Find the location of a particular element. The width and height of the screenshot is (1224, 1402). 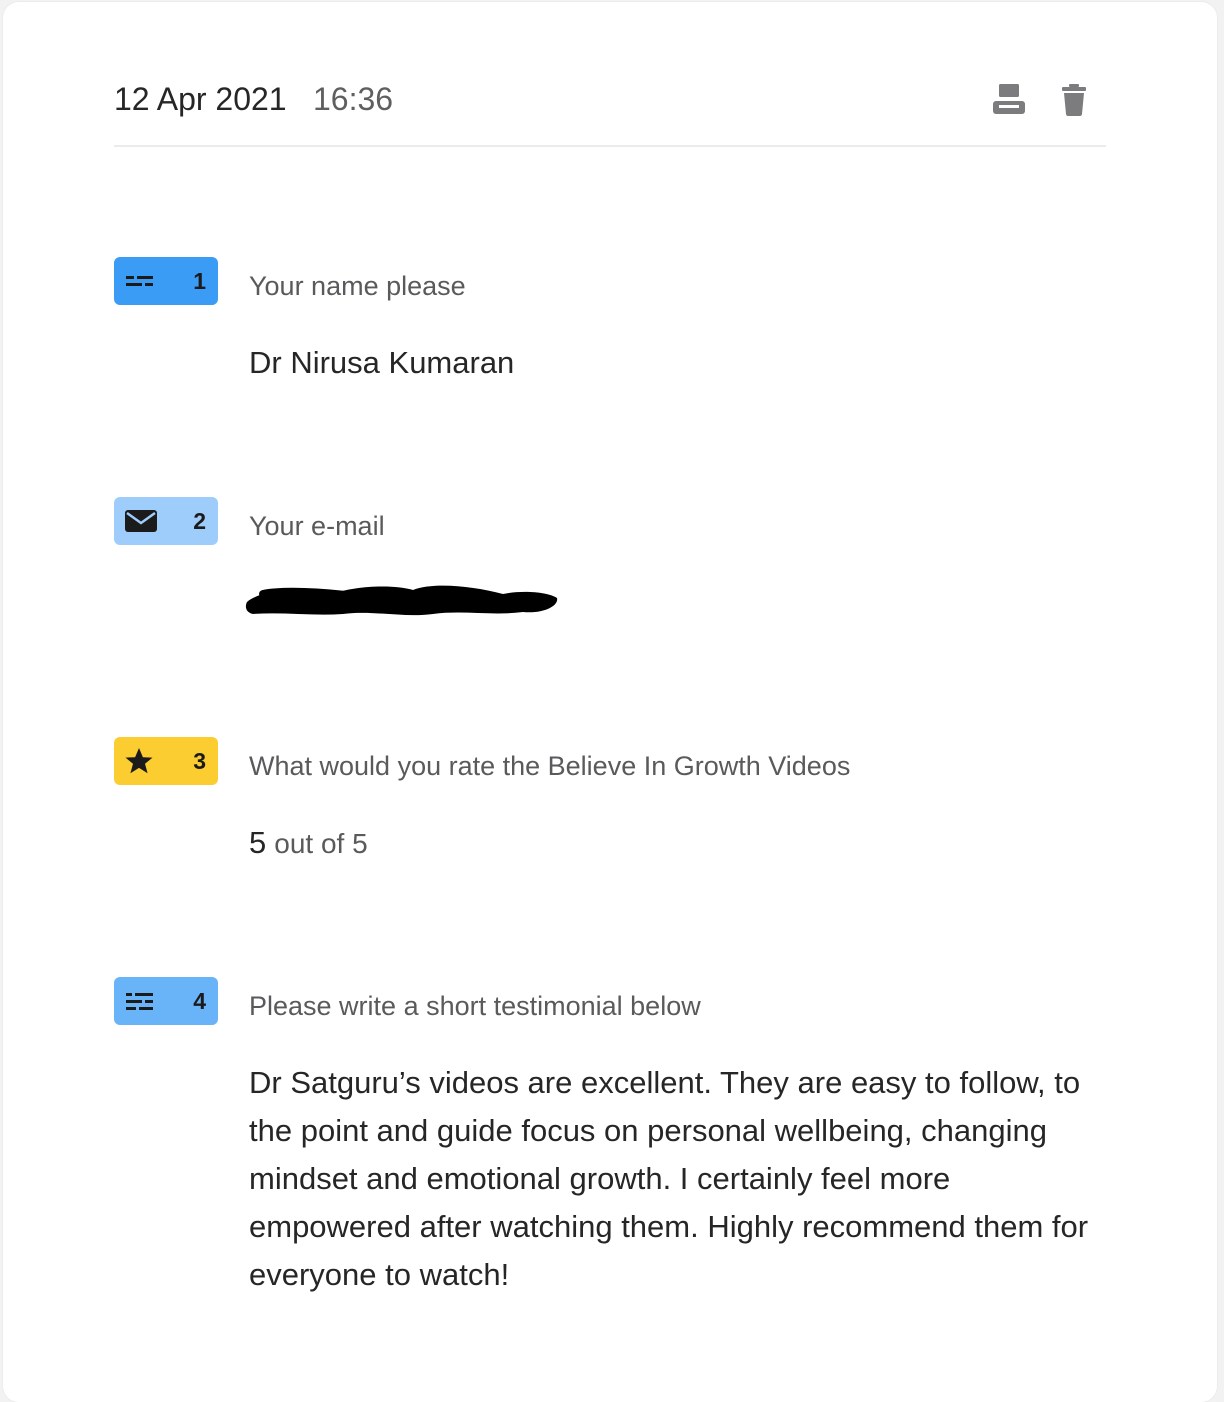

question-label: Your e-mail is located at coordinates (317, 526).